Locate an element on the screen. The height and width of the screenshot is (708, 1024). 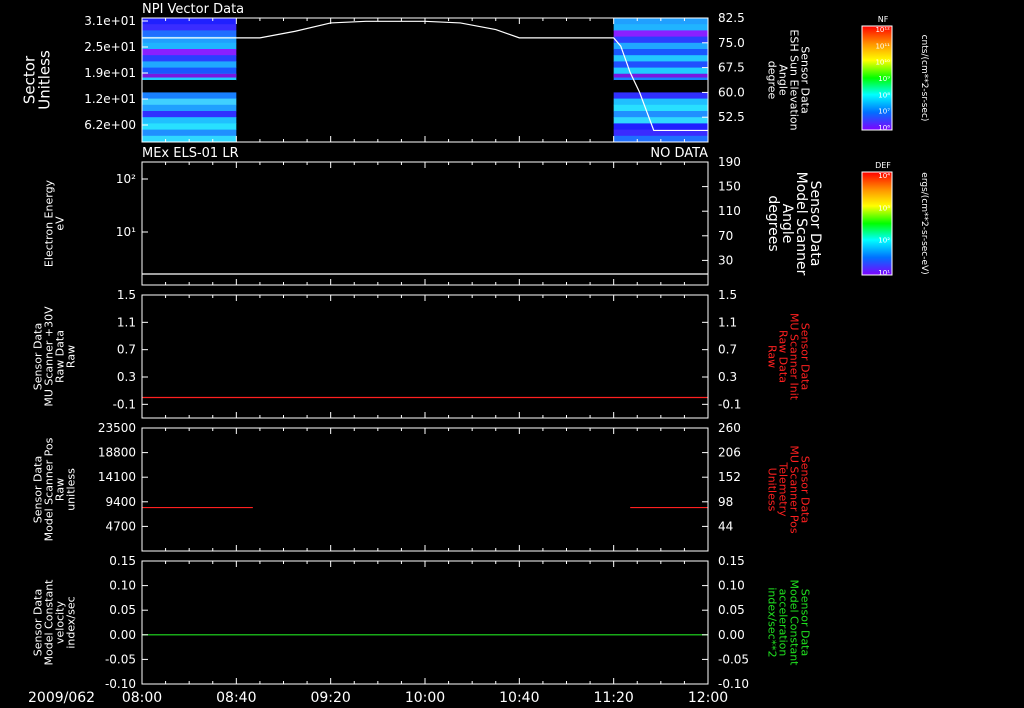
colorbar-title: DEF is located at coordinates (883, 165).